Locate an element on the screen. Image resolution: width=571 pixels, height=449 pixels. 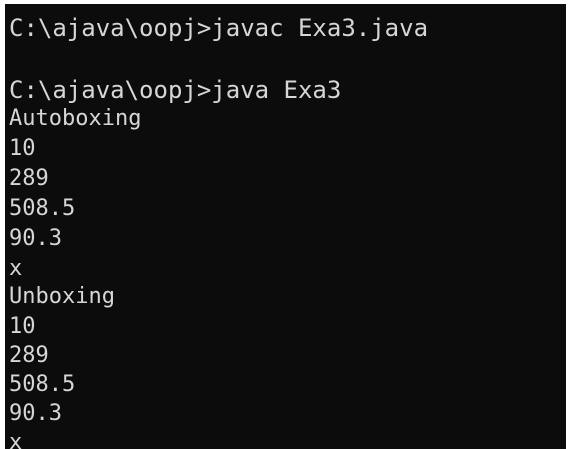
command-line-java: C:\ajava\oopj>java Exa3 is located at coordinates (175, 90).